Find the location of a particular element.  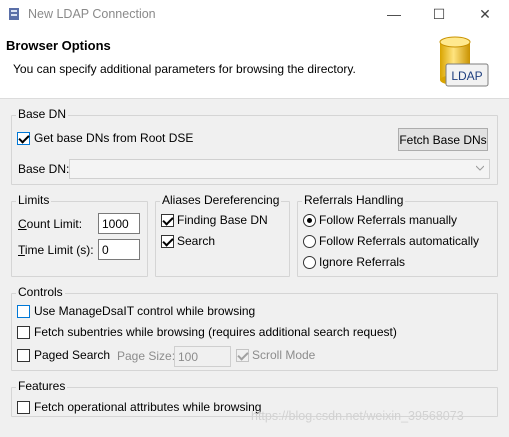

eclipse-app-icon is located at coordinates (14, 14).